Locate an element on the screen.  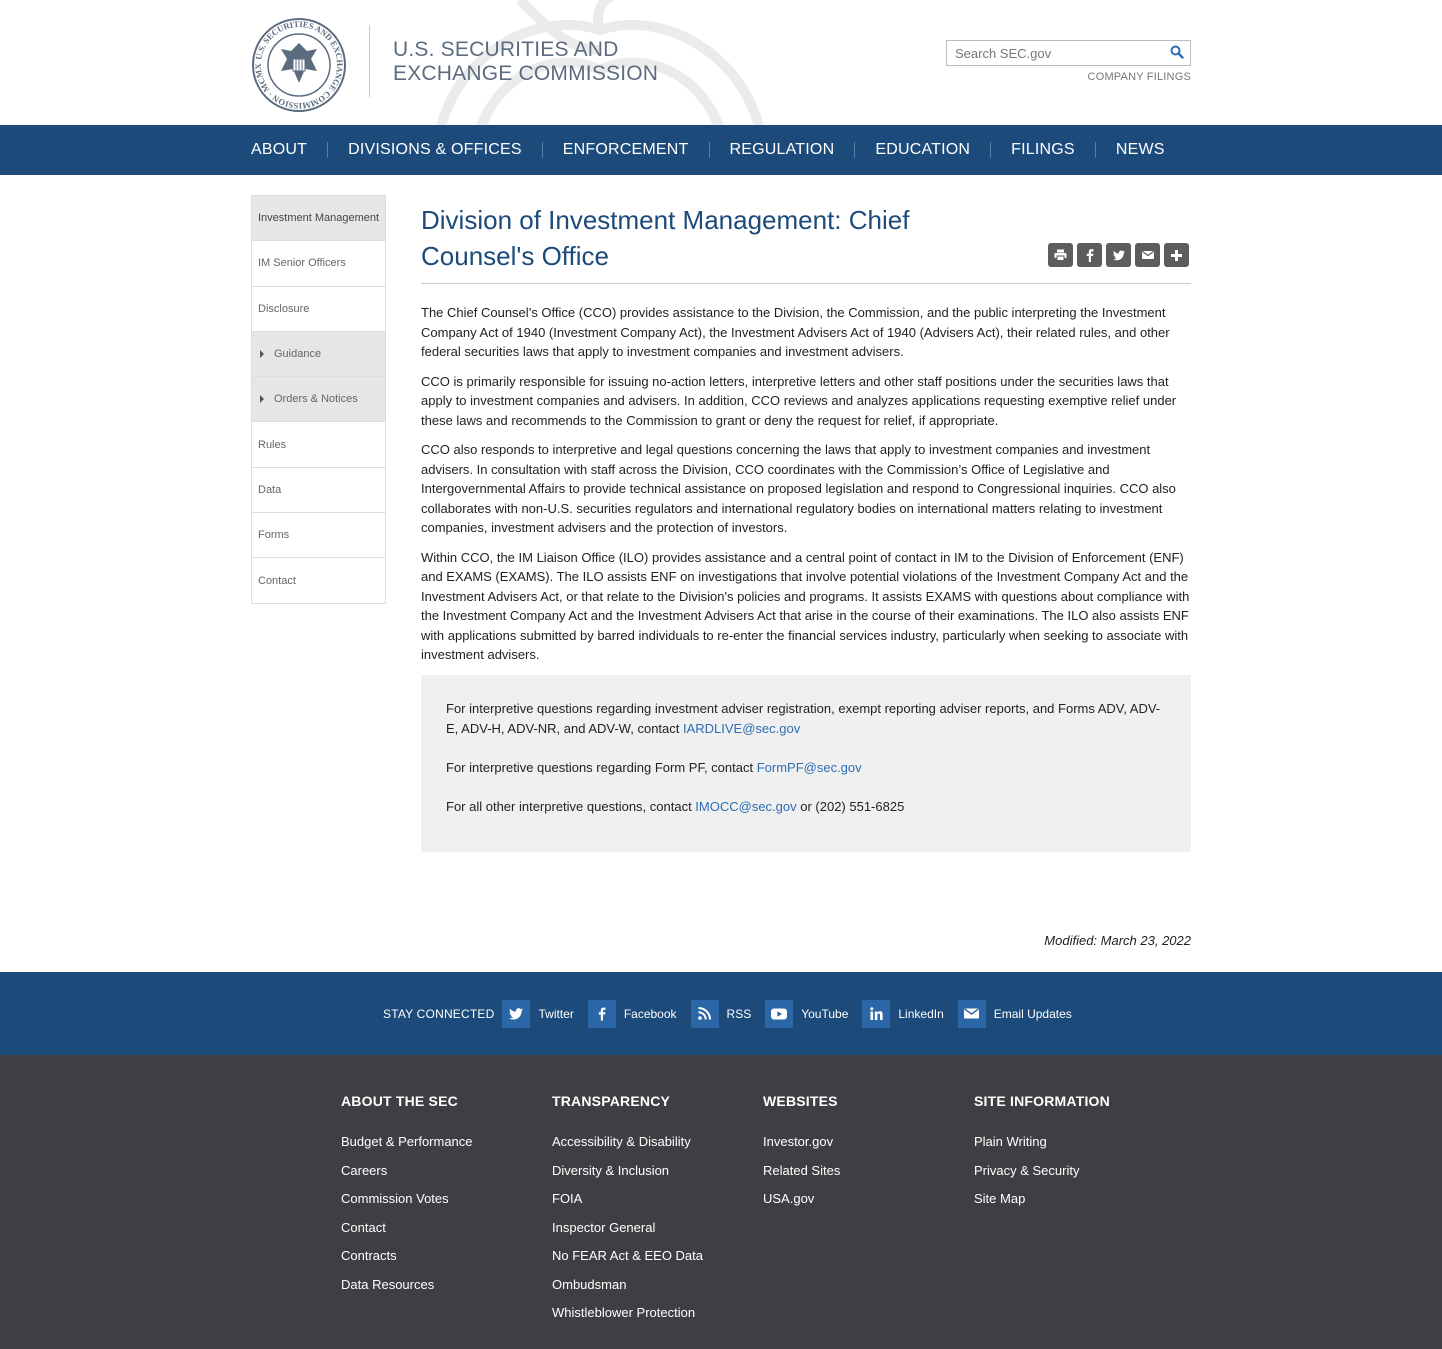
sidebar-item-label: Investment Management is located at coordinates (319, 218).